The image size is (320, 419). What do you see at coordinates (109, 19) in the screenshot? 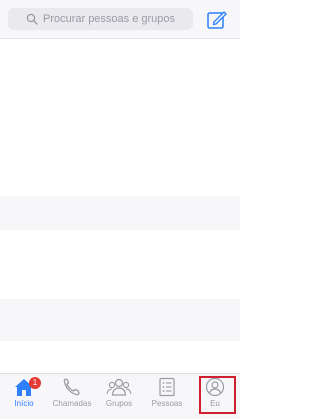
I see `search-placeholder: Procurar pessoas e grupos` at bounding box center [109, 19].